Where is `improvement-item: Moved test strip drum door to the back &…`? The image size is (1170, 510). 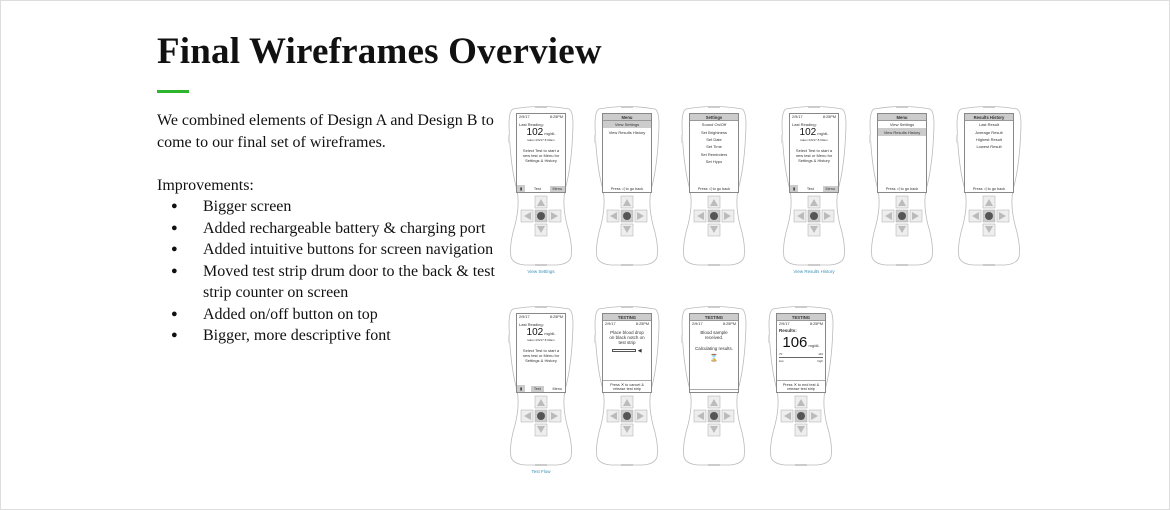 improvement-item: Moved test strip drum door to the back &… is located at coordinates (327, 282).